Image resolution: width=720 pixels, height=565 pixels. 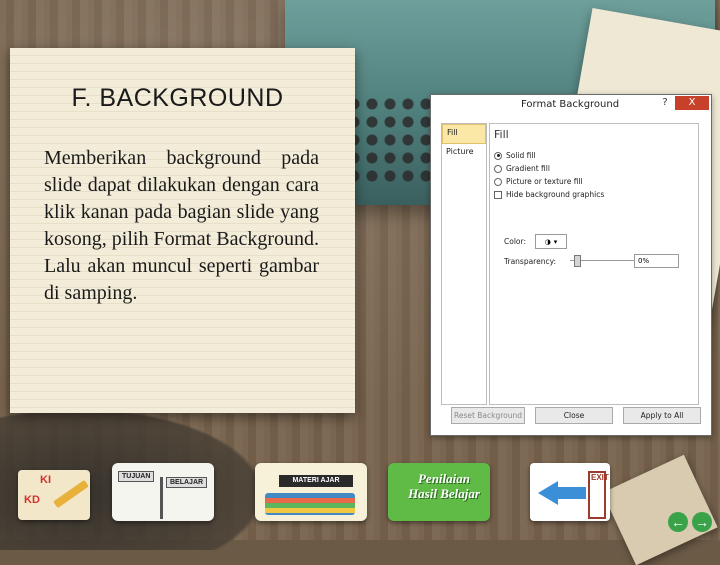 What do you see at coordinates (665, 102) in the screenshot?
I see `help-button: ?` at bounding box center [665, 102].